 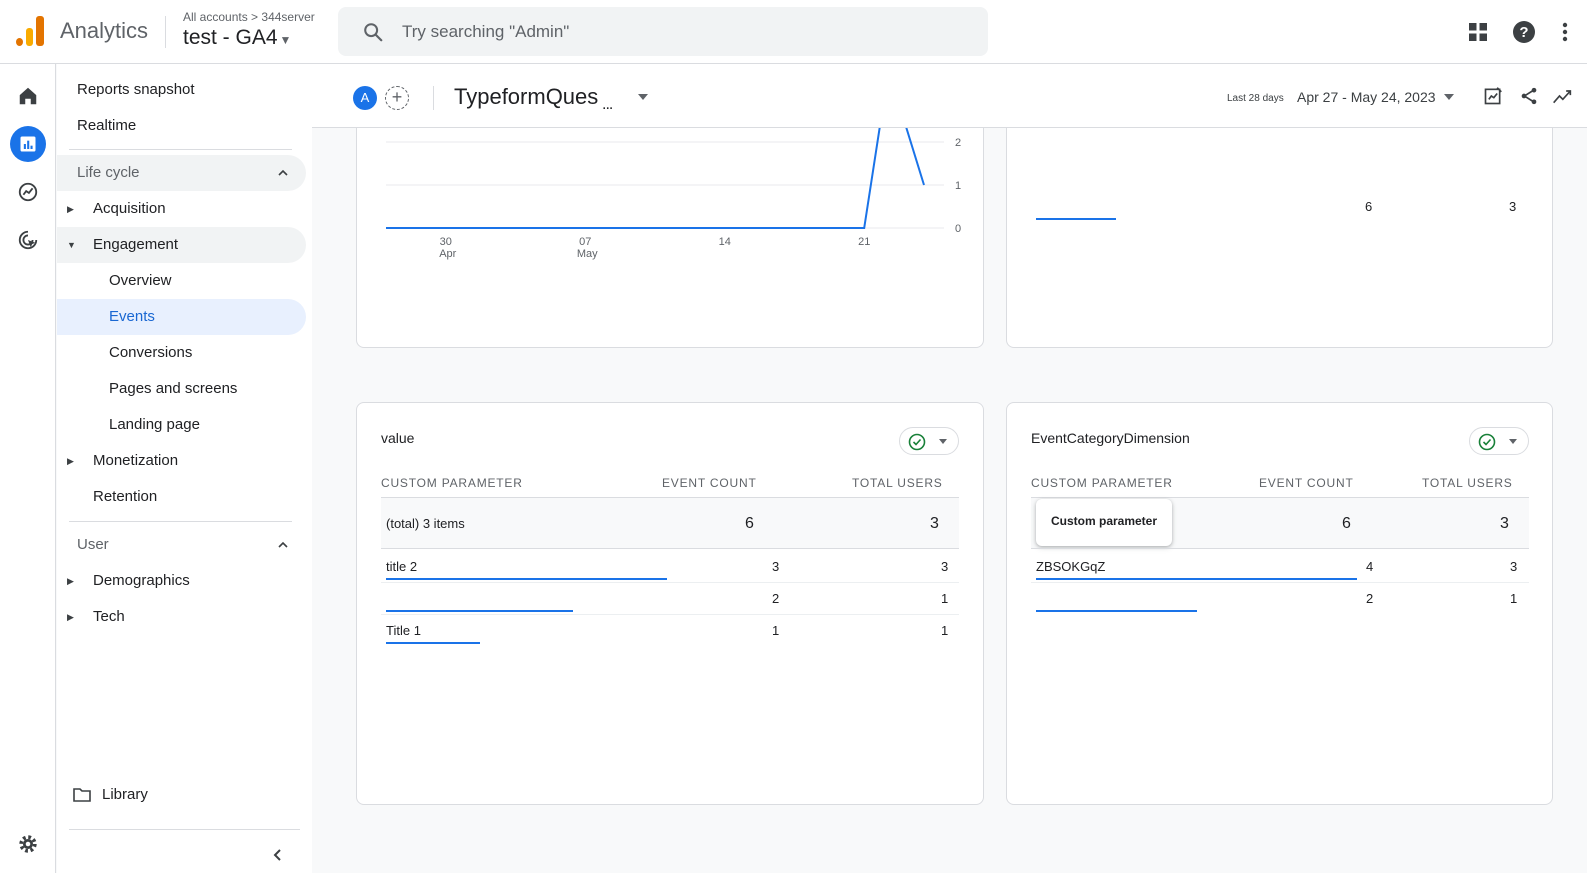 I want to click on advertising-icon, so click(x=28, y=240).